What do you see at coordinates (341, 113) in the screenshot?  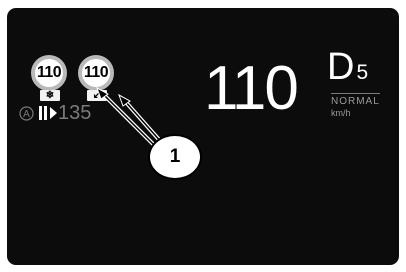 I see `speed-unit-label: km/h` at bounding box center [341, 113].